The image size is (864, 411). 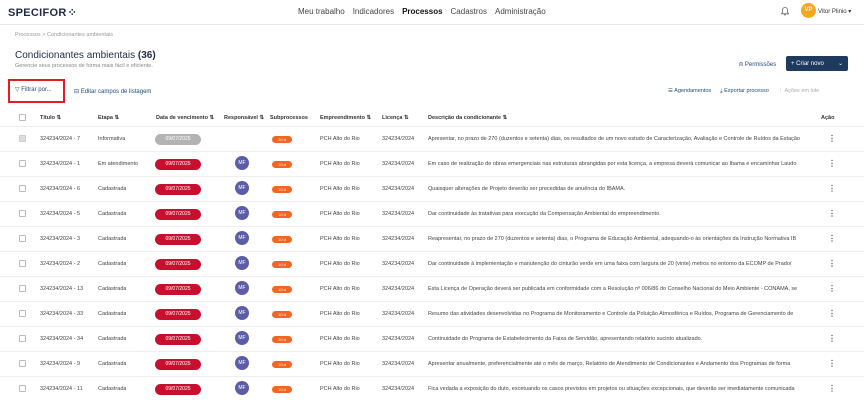 I want to click on nav-item-meu-trabalho: Meu trabalho, so click(x=321, y=11).